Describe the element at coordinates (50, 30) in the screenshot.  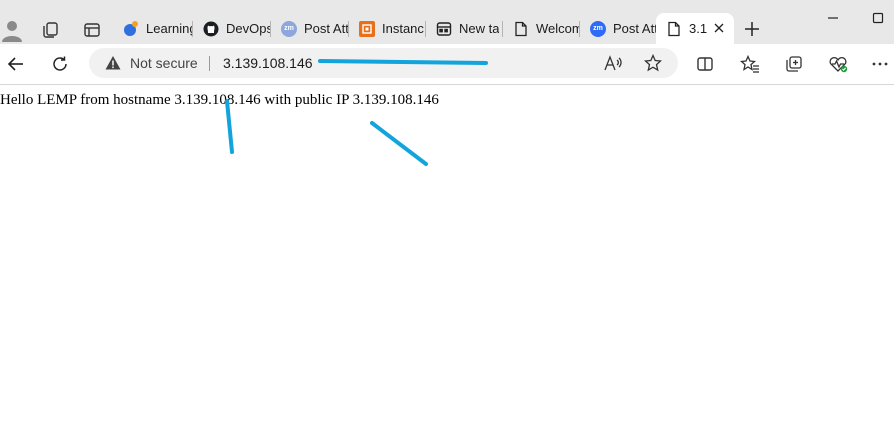
I see `collections-icon` at that location.